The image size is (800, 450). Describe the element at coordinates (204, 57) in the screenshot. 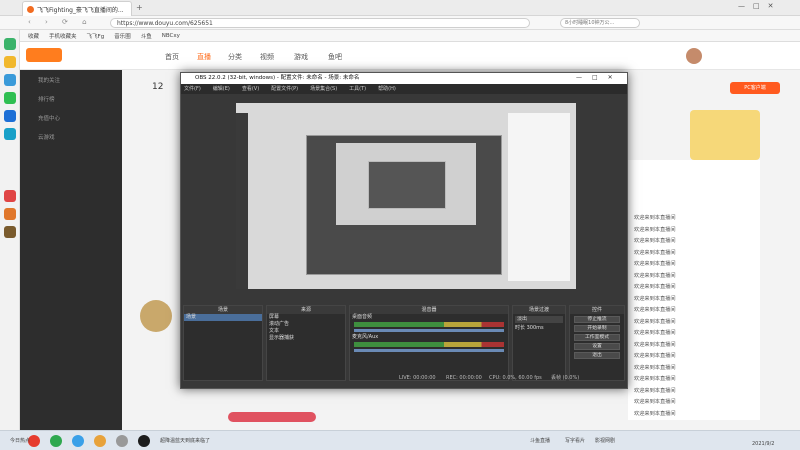

I see `nav-item: 直播` at that location.